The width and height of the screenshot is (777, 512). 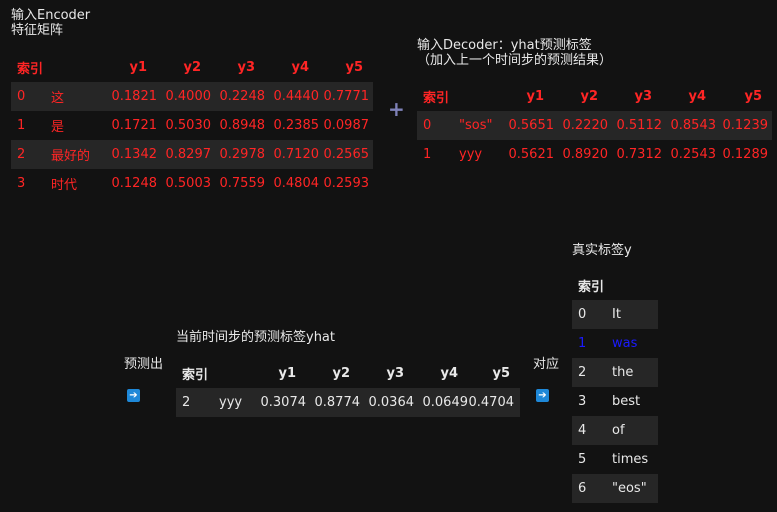 I want to click on decoder-header-row: 索引 y1 y2 y3 y4 y5, so click(x=594, y=96).